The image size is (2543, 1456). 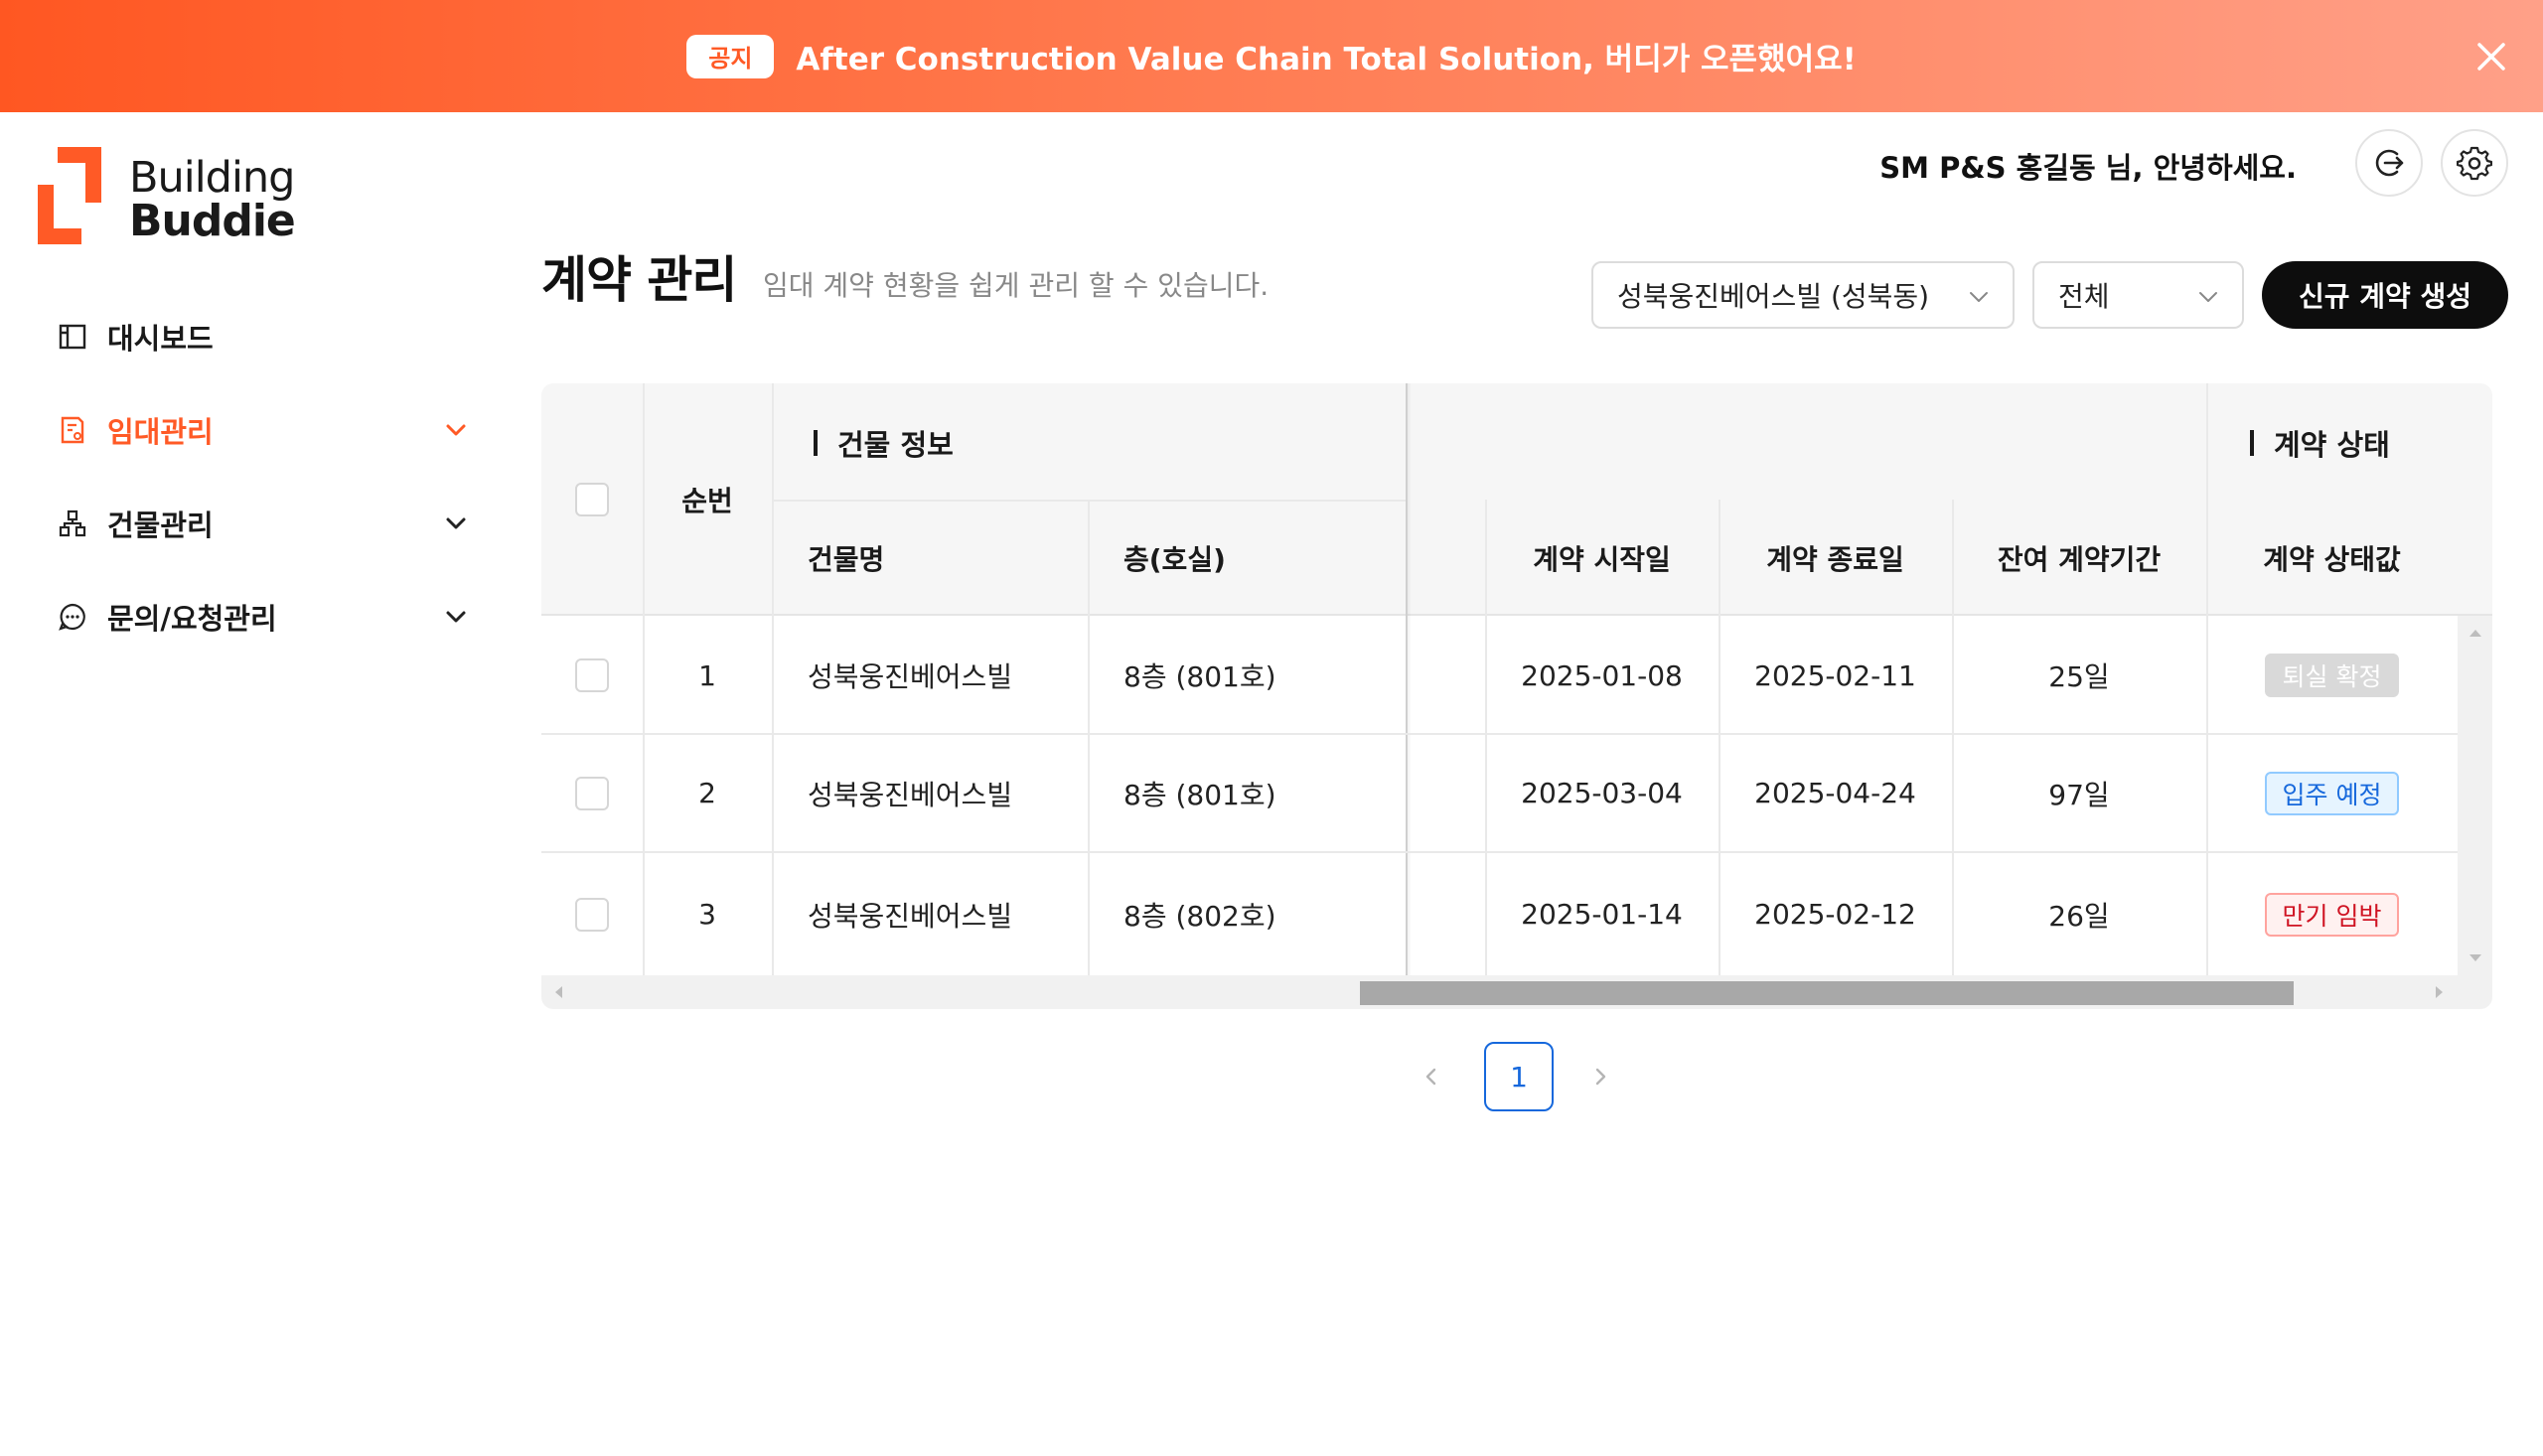 I want to click on status-badge: 입주 예정, so click(x=2332, y=793).